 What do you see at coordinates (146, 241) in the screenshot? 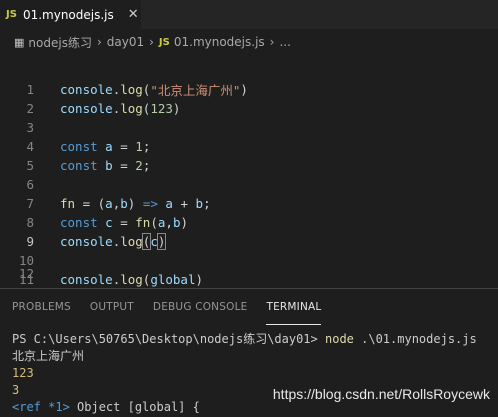
I see `bracket-match: (` at bounding box center [146, 241].